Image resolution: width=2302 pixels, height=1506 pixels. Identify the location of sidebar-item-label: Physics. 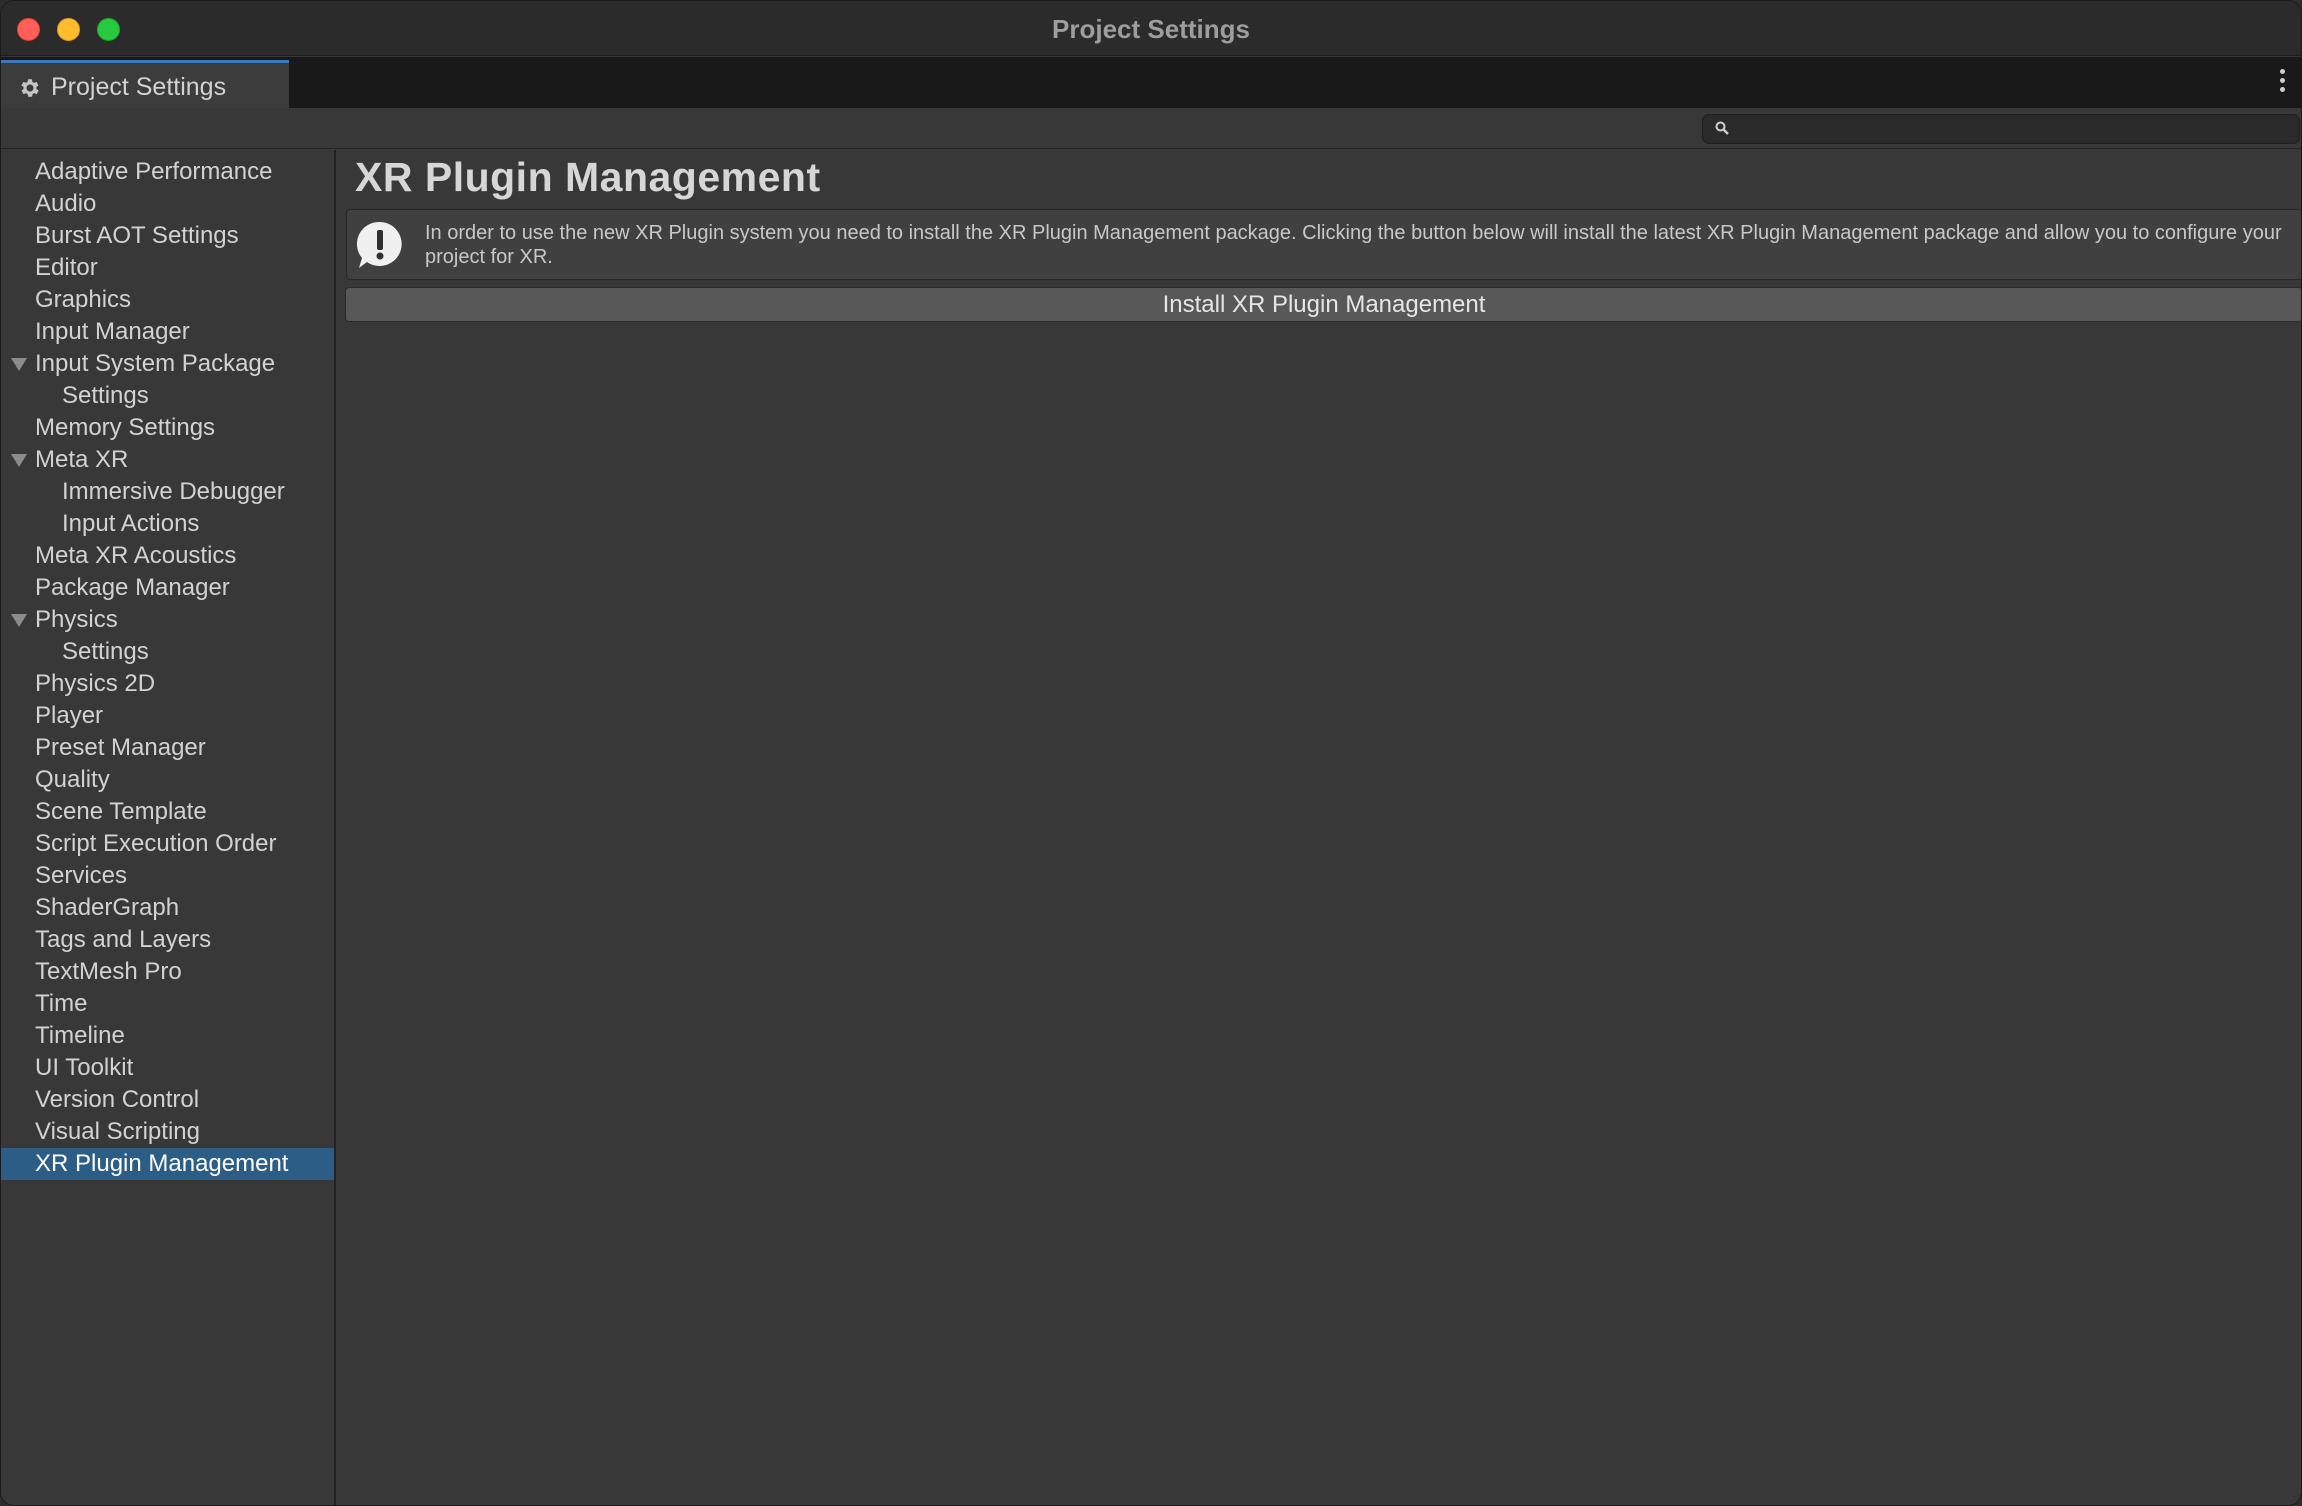
(76, 619).